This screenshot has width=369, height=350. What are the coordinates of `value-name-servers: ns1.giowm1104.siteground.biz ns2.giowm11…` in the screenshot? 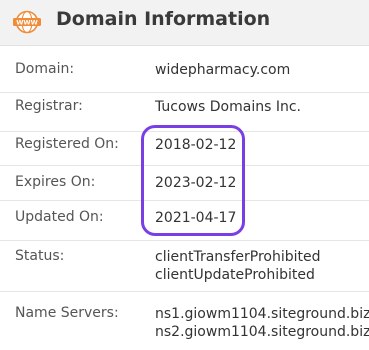 It's located at (262, 323).